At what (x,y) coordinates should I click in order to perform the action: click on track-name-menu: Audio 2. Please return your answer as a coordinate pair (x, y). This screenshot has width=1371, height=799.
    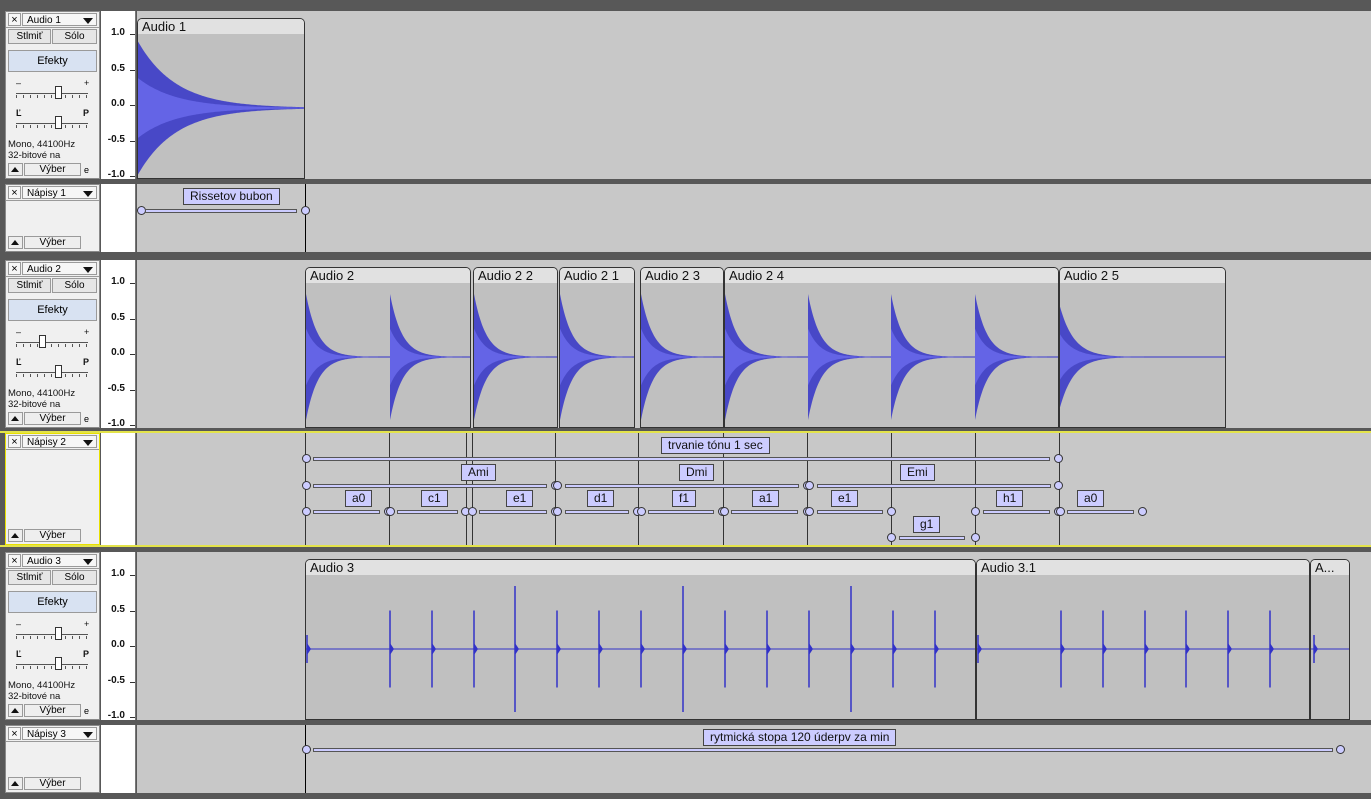
    Looking at the image, I should click on (59, 268).